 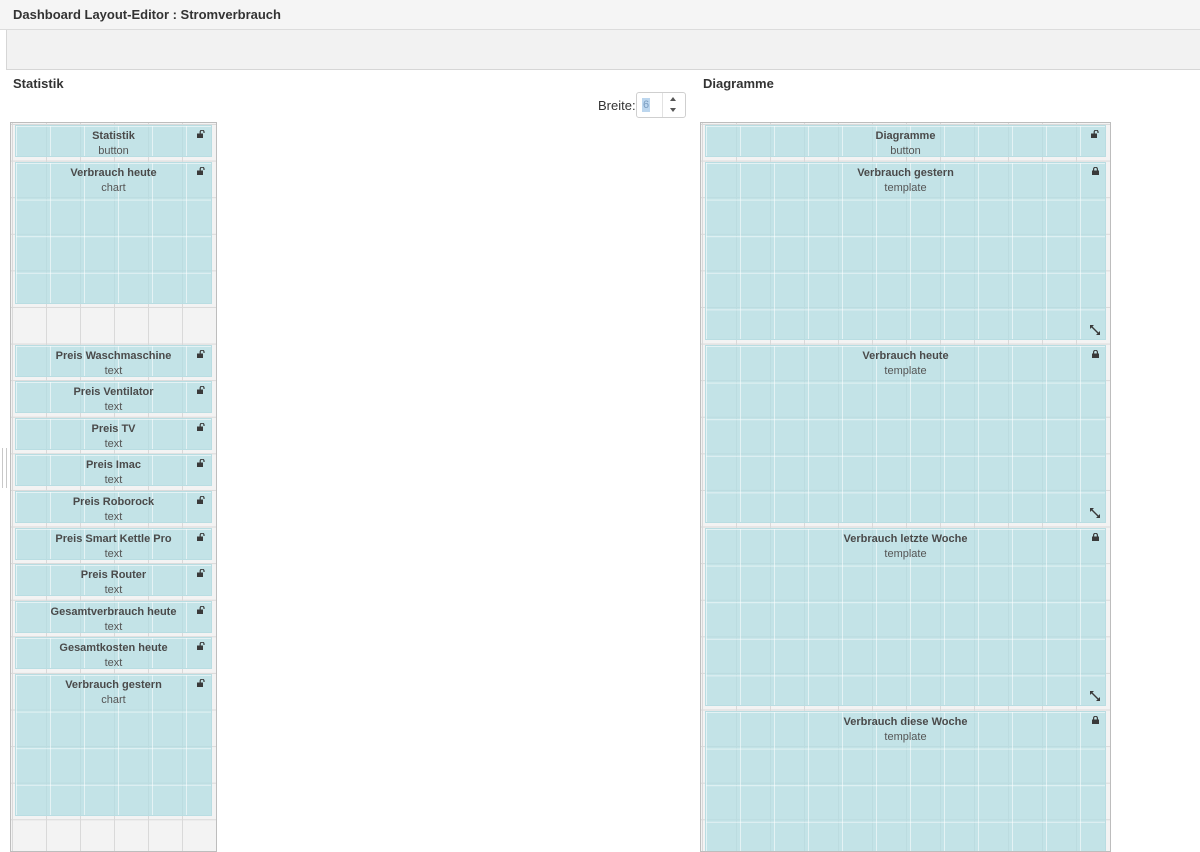 What do you see at coordinates (113, 233) in the screenshot?
I see `widget-verbrauch-heute: Verbrauch heute chart` at bounding box center [113, 233].